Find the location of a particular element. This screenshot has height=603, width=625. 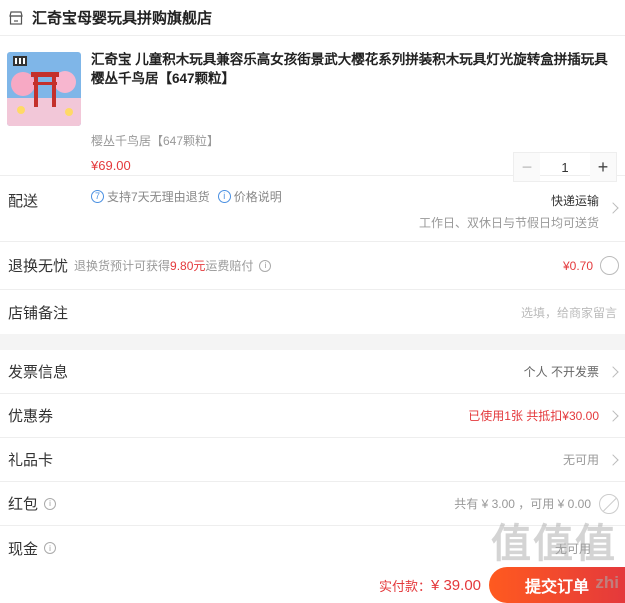

shop-name: 汇奇宝母婴玩具拼购旗舰店 is located at coordinates (122, 18).